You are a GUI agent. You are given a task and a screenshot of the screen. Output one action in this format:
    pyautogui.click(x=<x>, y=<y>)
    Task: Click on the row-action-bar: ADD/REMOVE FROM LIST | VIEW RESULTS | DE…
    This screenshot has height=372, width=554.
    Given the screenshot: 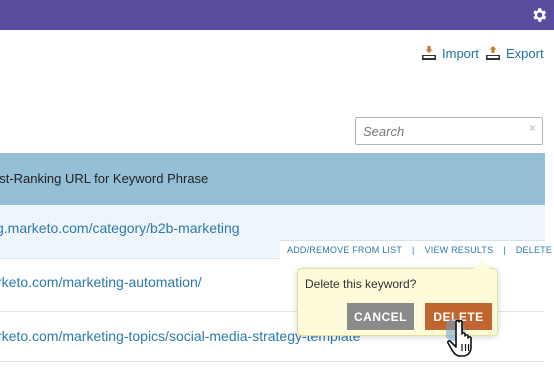 What is the action you would take?
    pyautogui.click(x=416, y=249)
    